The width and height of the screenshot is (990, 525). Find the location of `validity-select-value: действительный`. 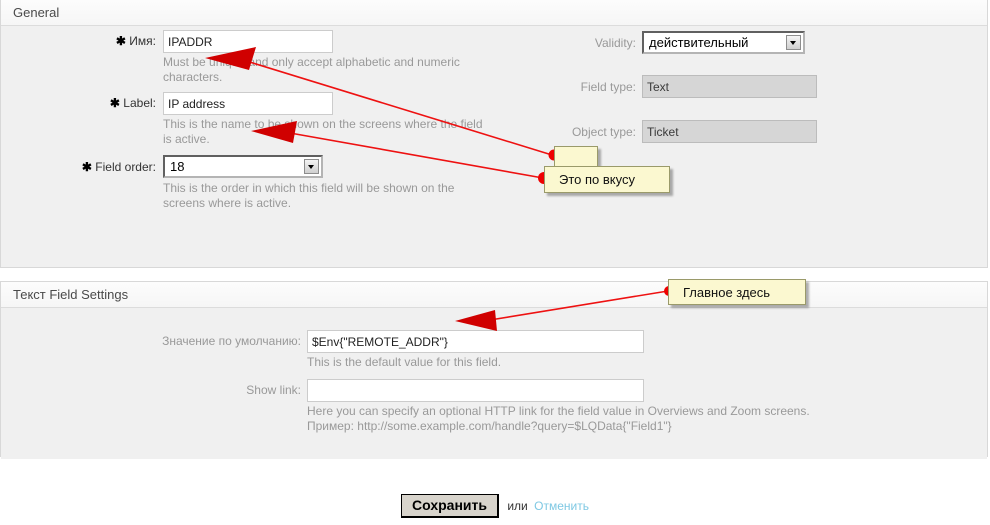

validity-select-value: действительный is located at coordinates (699, 42).